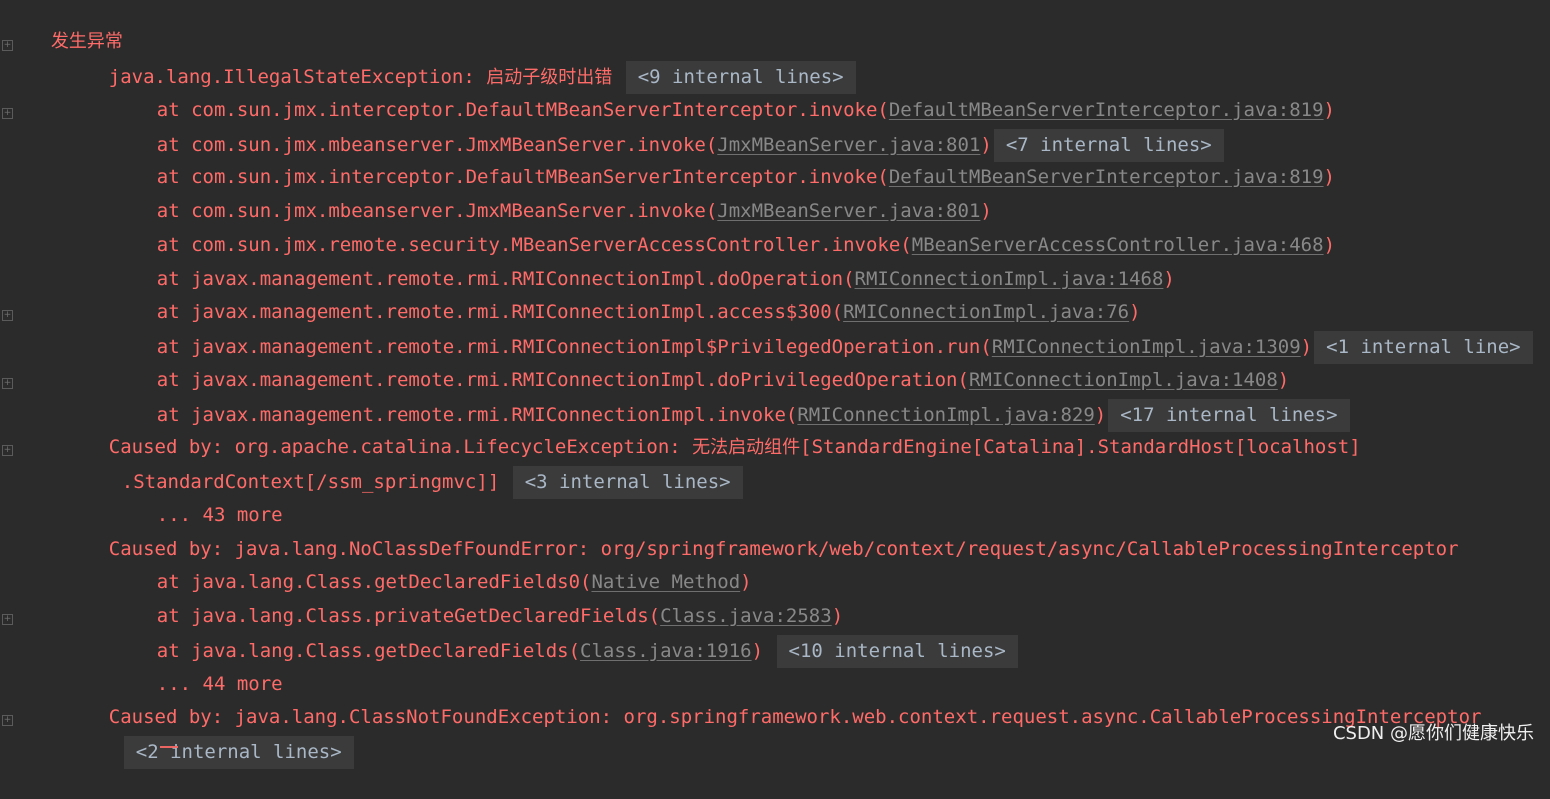  I want to click on source-link: Class.java:1916, so click(666, 651).